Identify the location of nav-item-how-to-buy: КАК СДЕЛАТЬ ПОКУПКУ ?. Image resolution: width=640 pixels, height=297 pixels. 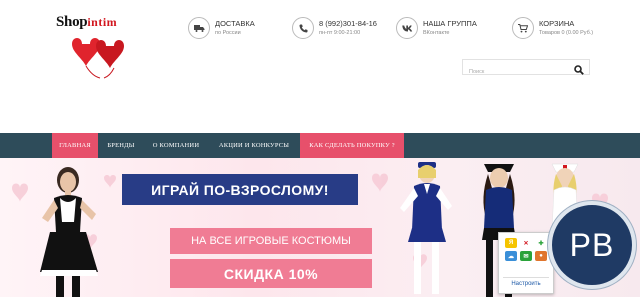
(352, 145).